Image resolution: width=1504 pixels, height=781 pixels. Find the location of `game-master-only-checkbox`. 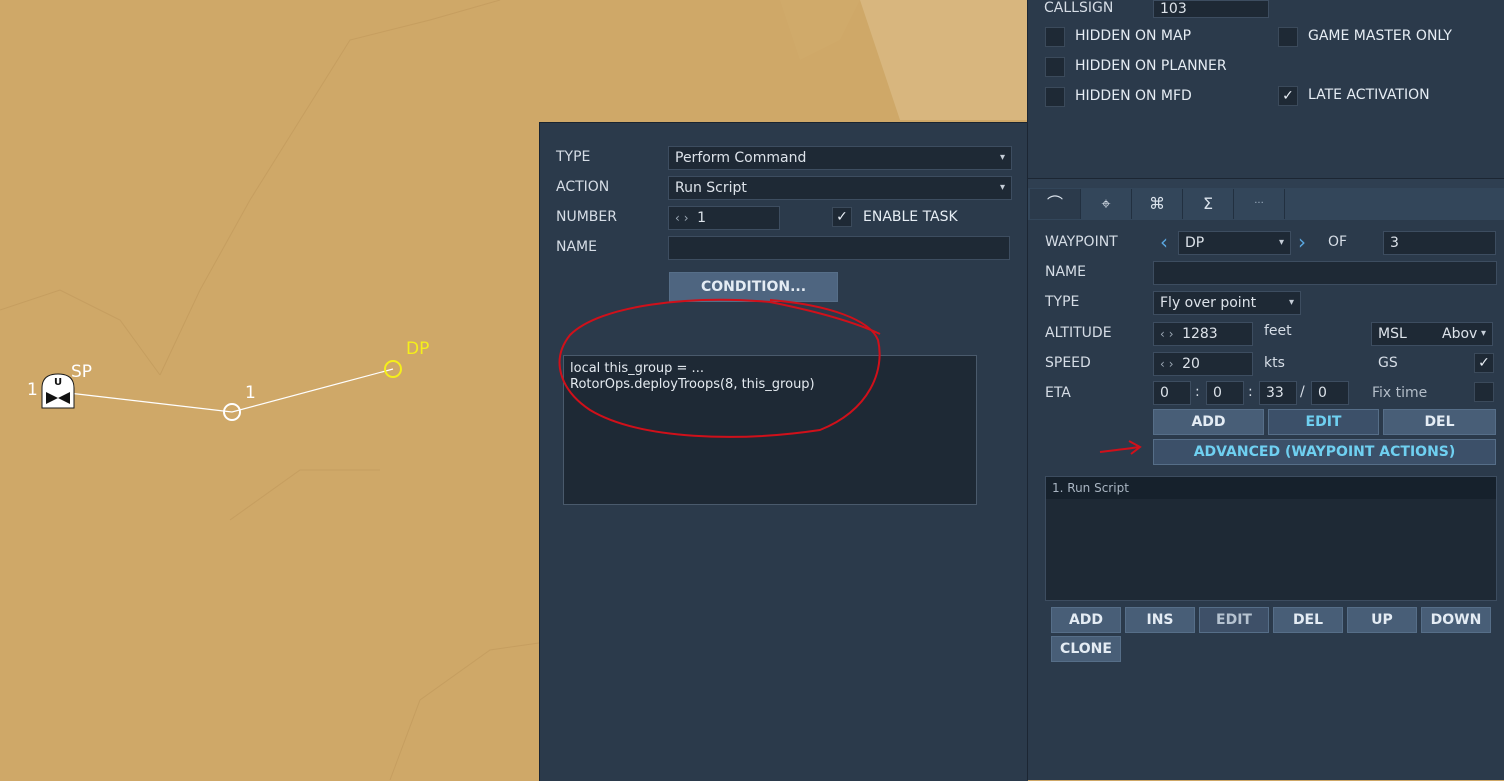

game-master-only-checkbox is located at coordinates (1288, 37).